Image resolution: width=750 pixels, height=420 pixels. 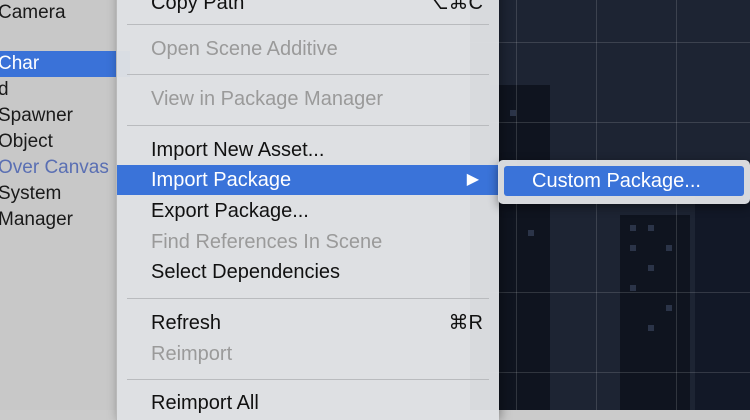 What do you see at coordinates (267, 242) in the screenshot?
I see `menu-item-label: Find References In Scene` at bounding box center [267, 242].